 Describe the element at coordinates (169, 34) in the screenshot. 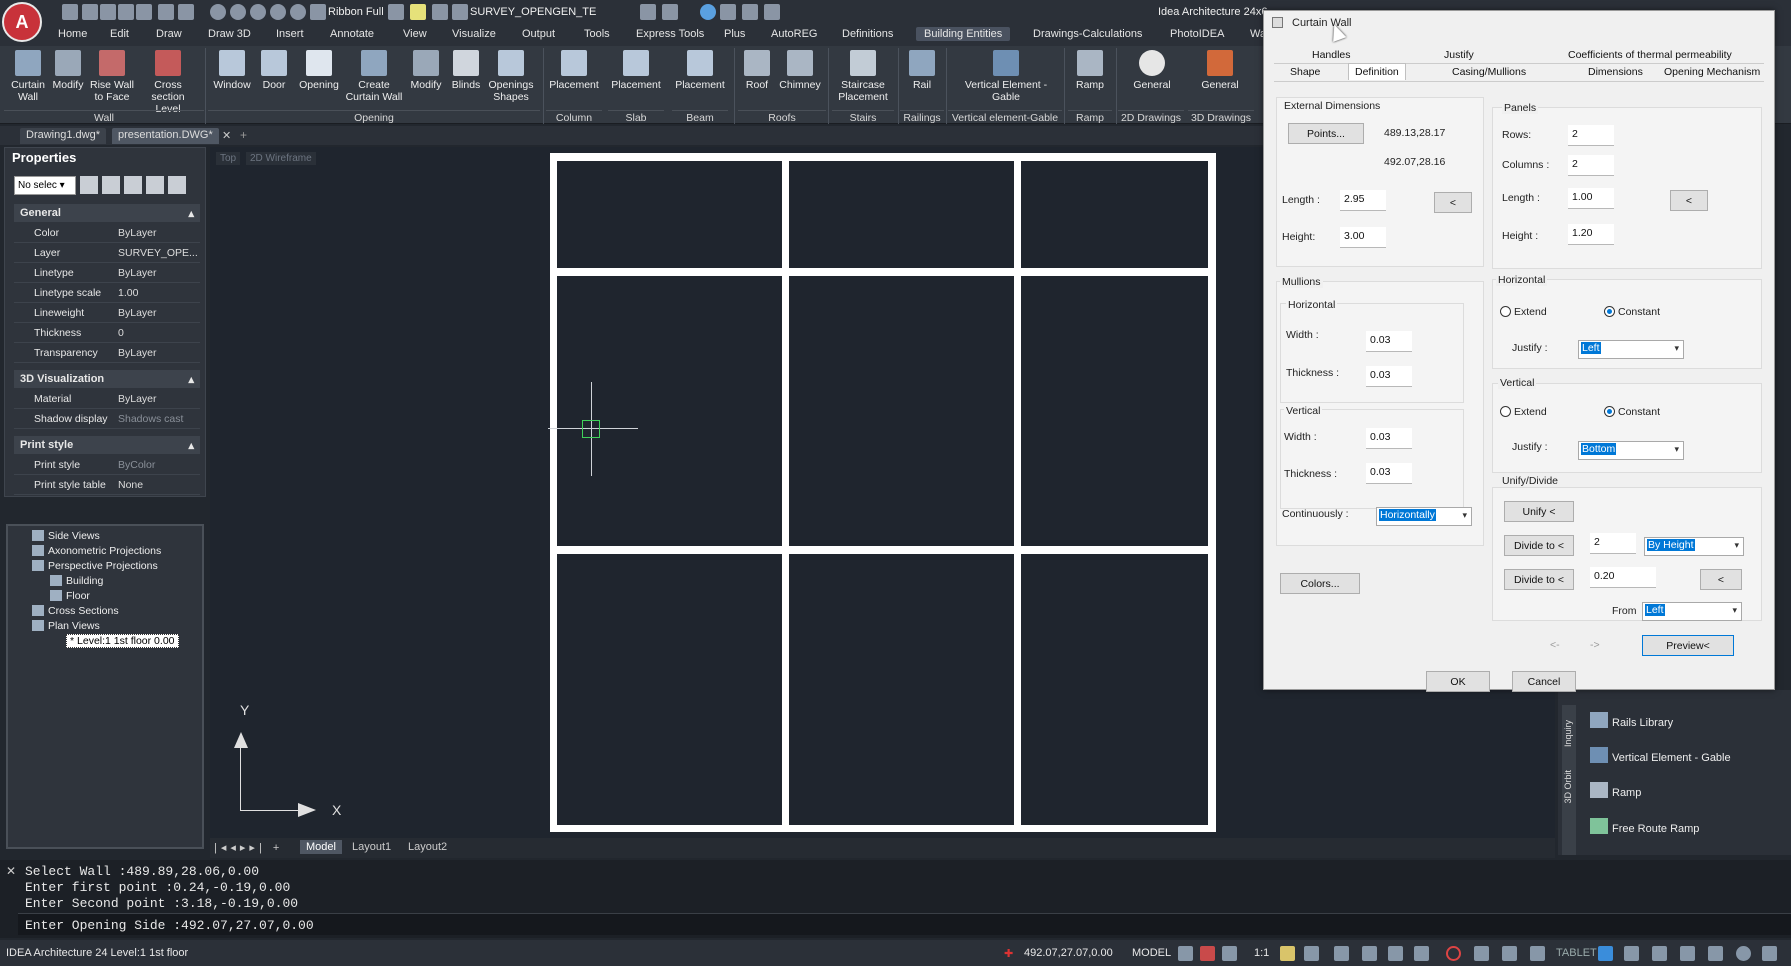

I see `tab-draw: Draw` at that location.